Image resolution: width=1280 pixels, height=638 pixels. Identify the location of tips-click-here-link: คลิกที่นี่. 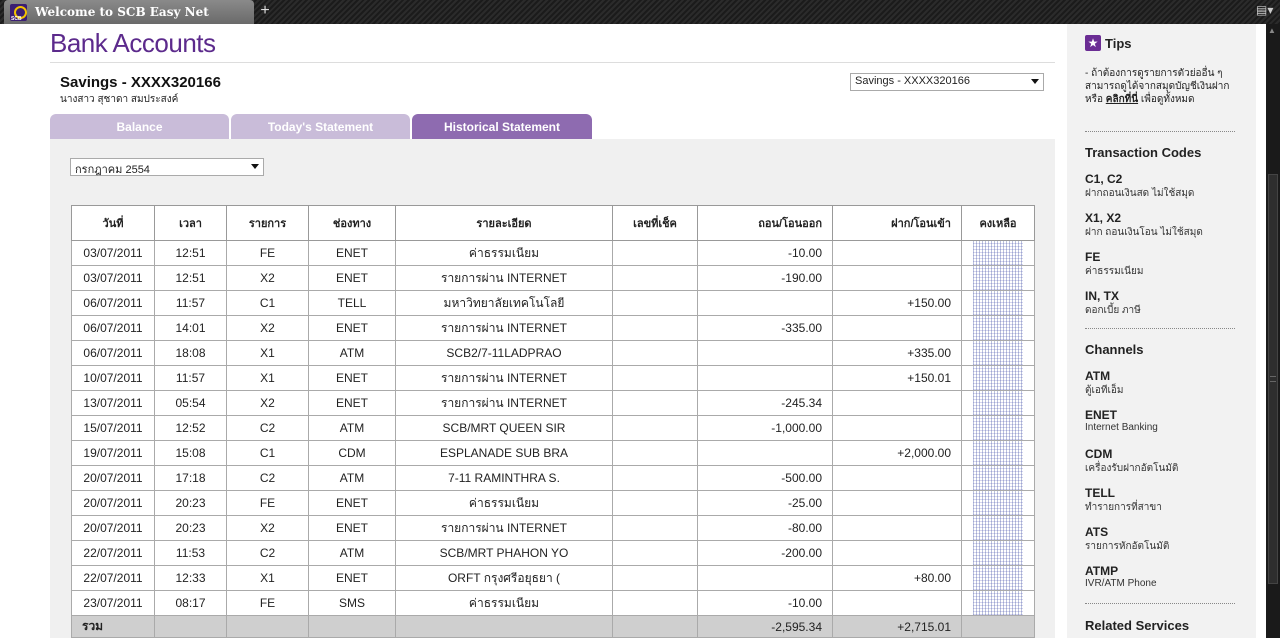
(1122, 99).